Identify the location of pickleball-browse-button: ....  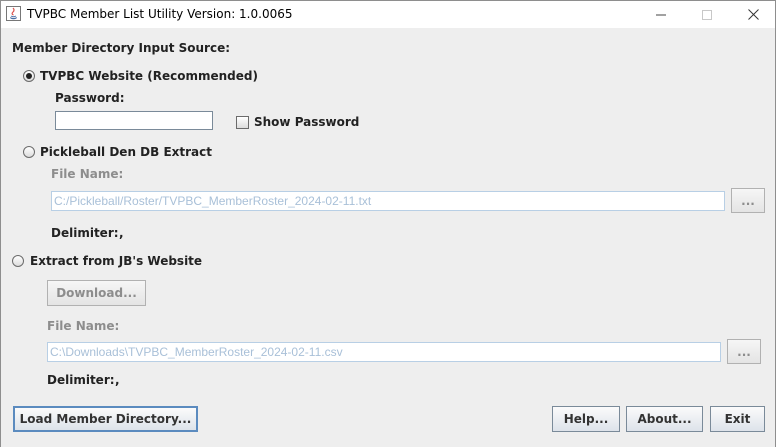
(748, 200).